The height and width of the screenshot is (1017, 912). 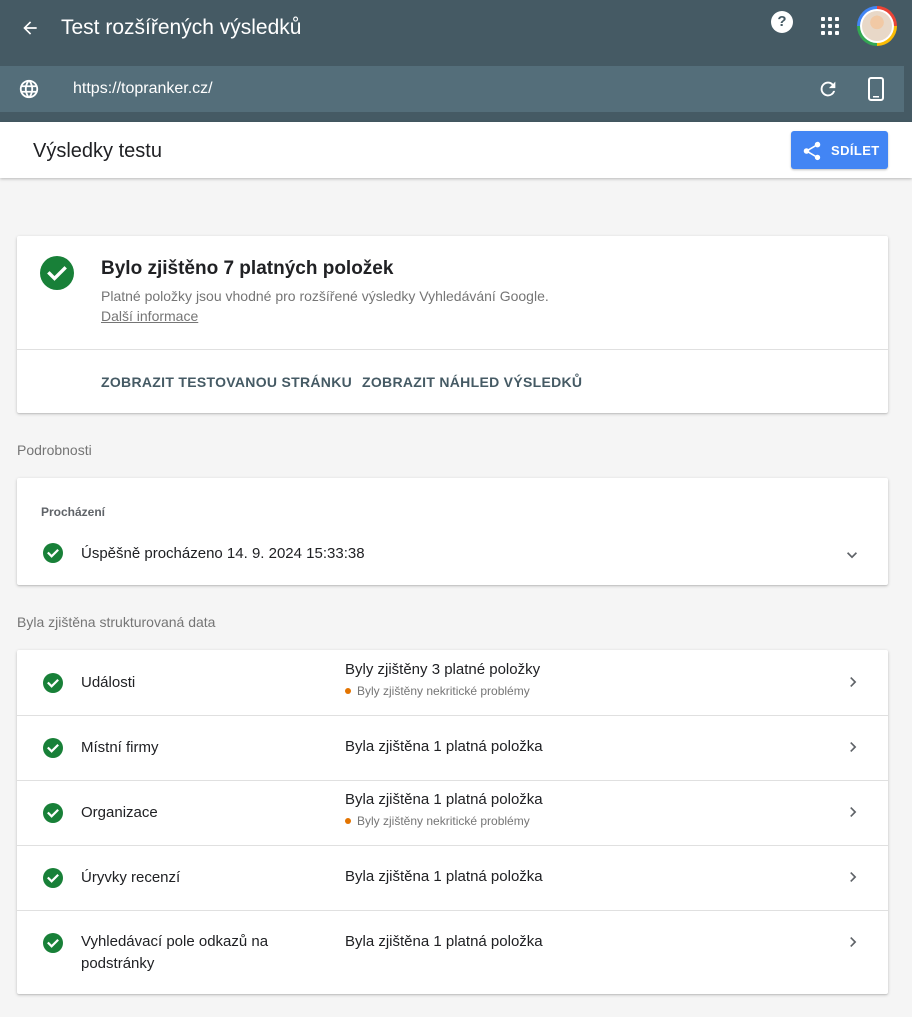 I want to click on crawl-status: Úspěšně procházeno 14. 9. 2024 15:33:38, so click(x=223, y=553).